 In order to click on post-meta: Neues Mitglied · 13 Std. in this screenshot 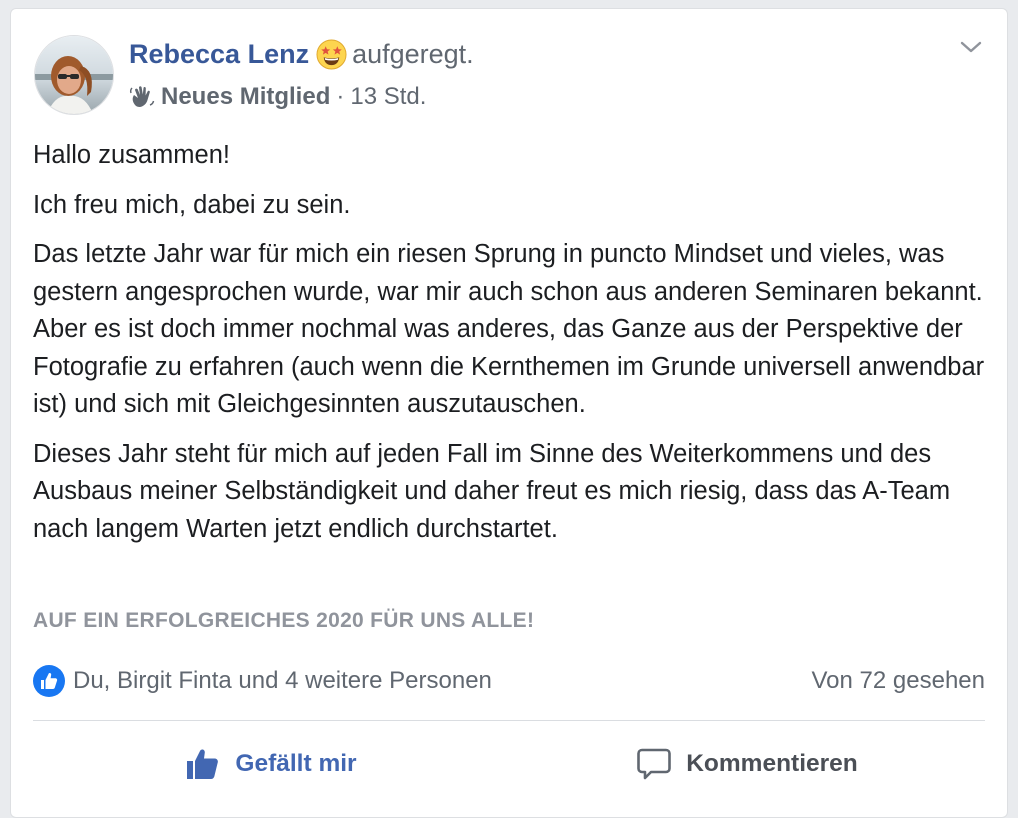, I will do `click(277, 97)`.